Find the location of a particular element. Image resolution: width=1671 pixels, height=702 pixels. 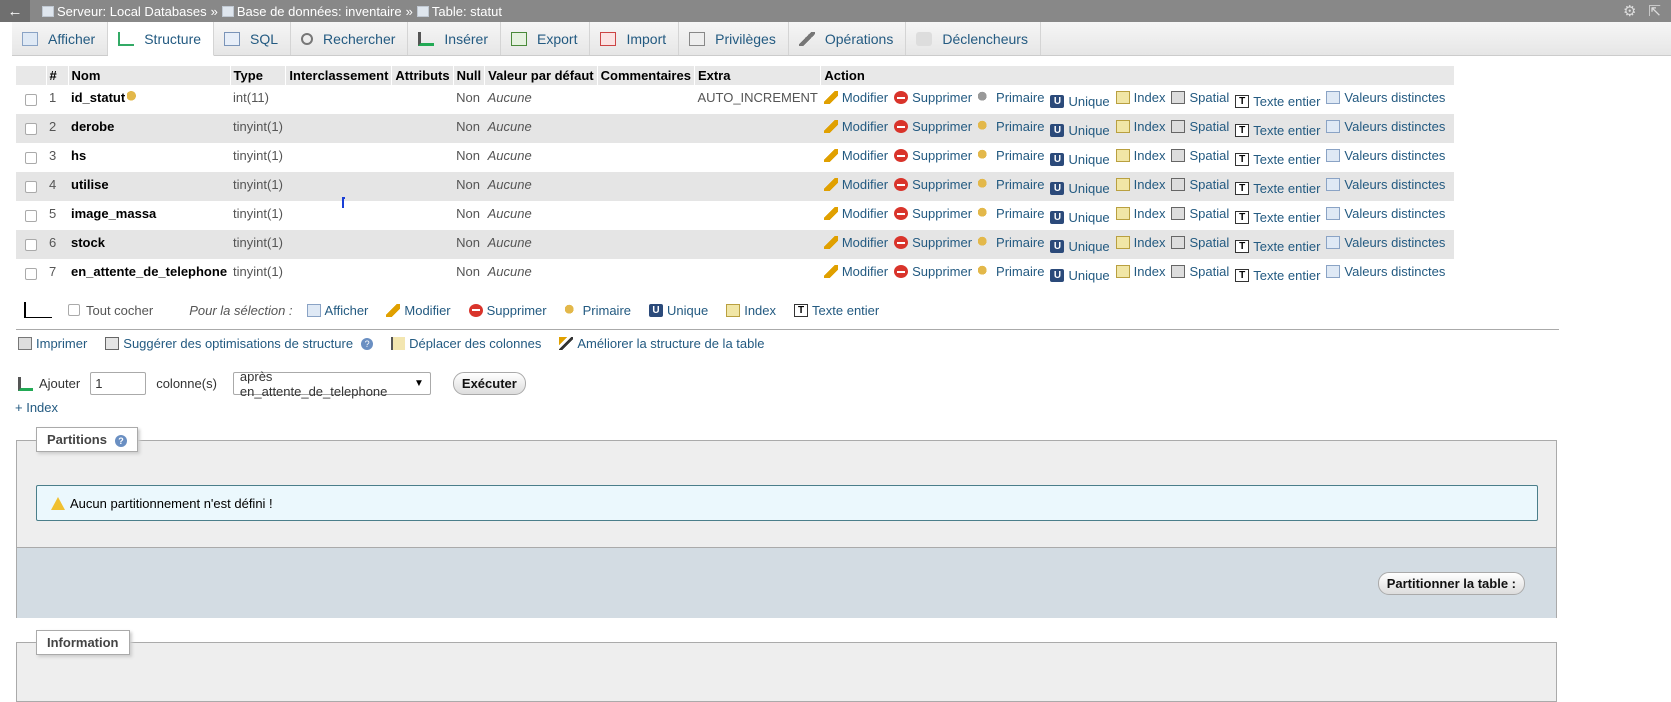

sel-index-button: Index is located at coordinates (751, 310).